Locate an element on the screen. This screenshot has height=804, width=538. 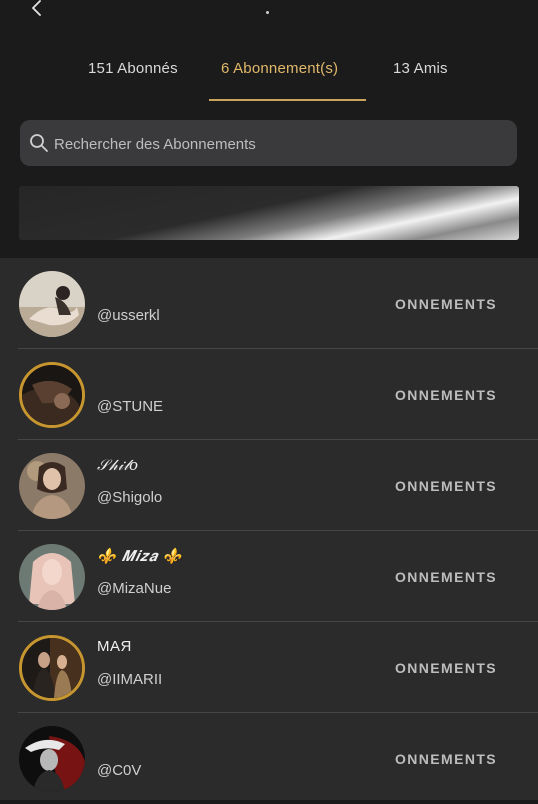
active-tab-indicator is located at coordinates (287, 100).